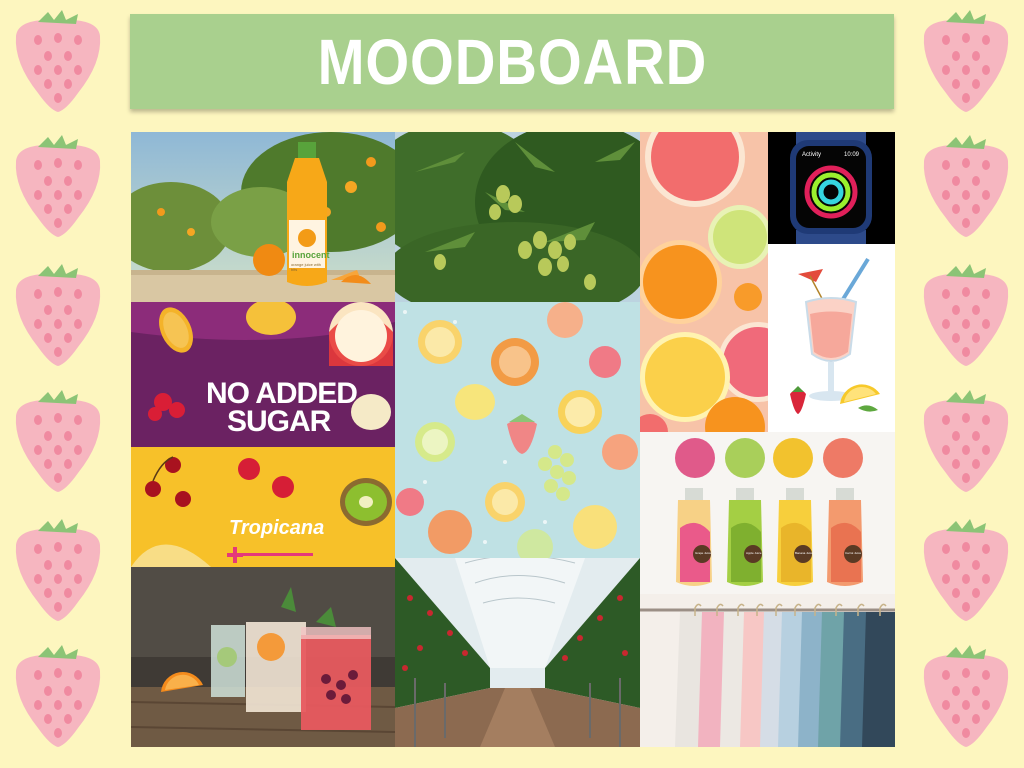 The width and height of the screenshot is (1024, 768). What do you see at coordinates (843, 458) in the screenshot?
I see `carrot-icon` at bounding box center [843, 458].